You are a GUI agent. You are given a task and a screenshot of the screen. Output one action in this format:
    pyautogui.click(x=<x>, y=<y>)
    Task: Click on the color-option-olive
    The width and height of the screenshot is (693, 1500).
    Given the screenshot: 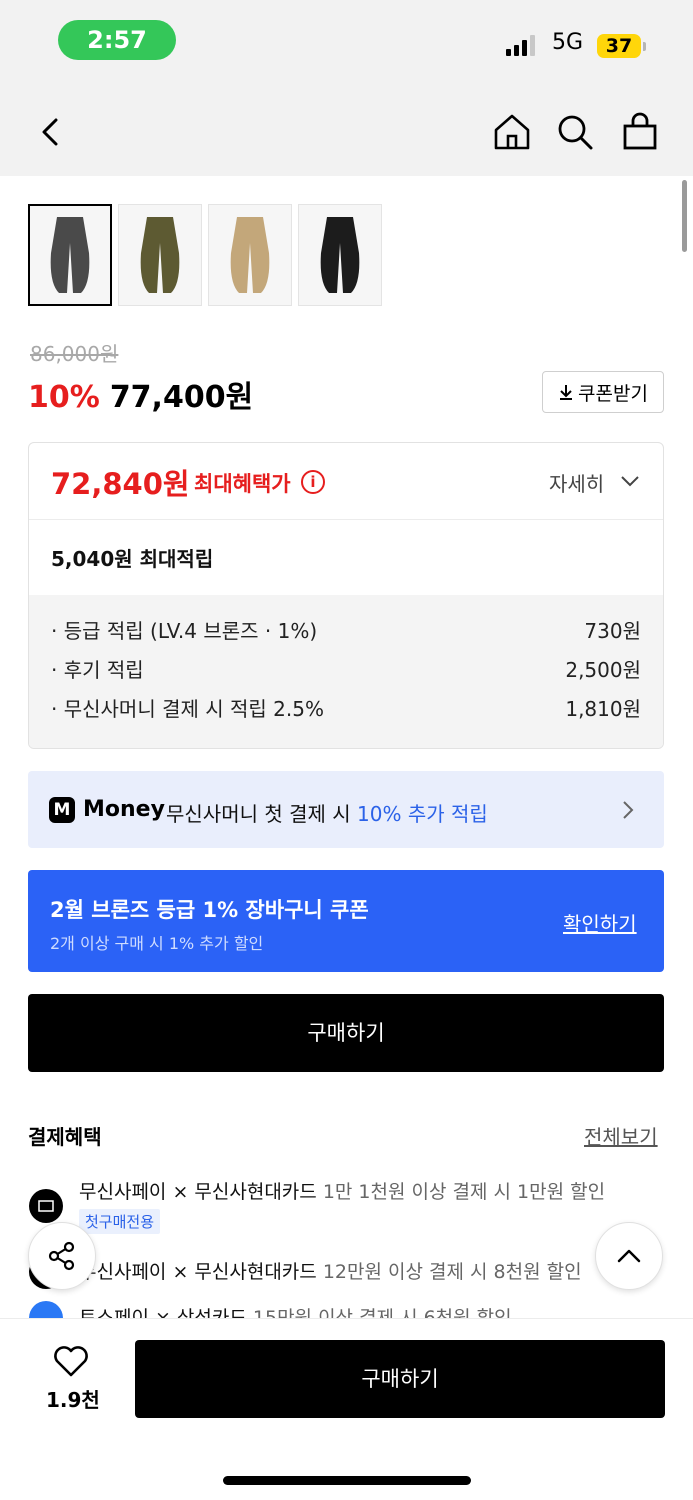 What is the action you would take?
    pyautogui.click(x=160, y=255)
    